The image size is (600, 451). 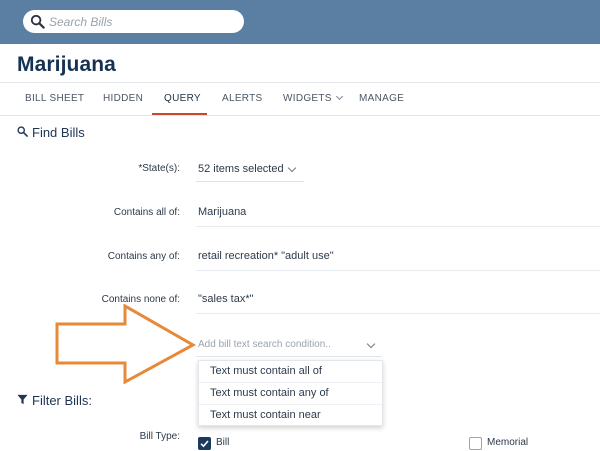 I want to click on filter-bills-heading: Filter Bills:, so click(x=67, y=401).